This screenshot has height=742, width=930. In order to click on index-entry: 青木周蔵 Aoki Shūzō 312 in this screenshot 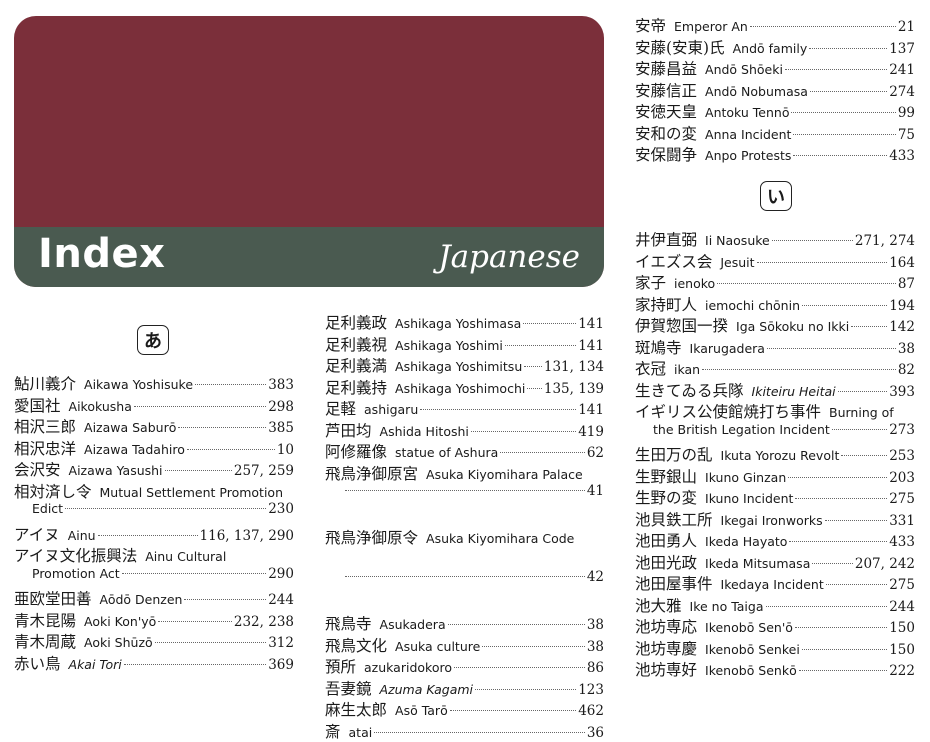, I will do `click(154, 641)`.